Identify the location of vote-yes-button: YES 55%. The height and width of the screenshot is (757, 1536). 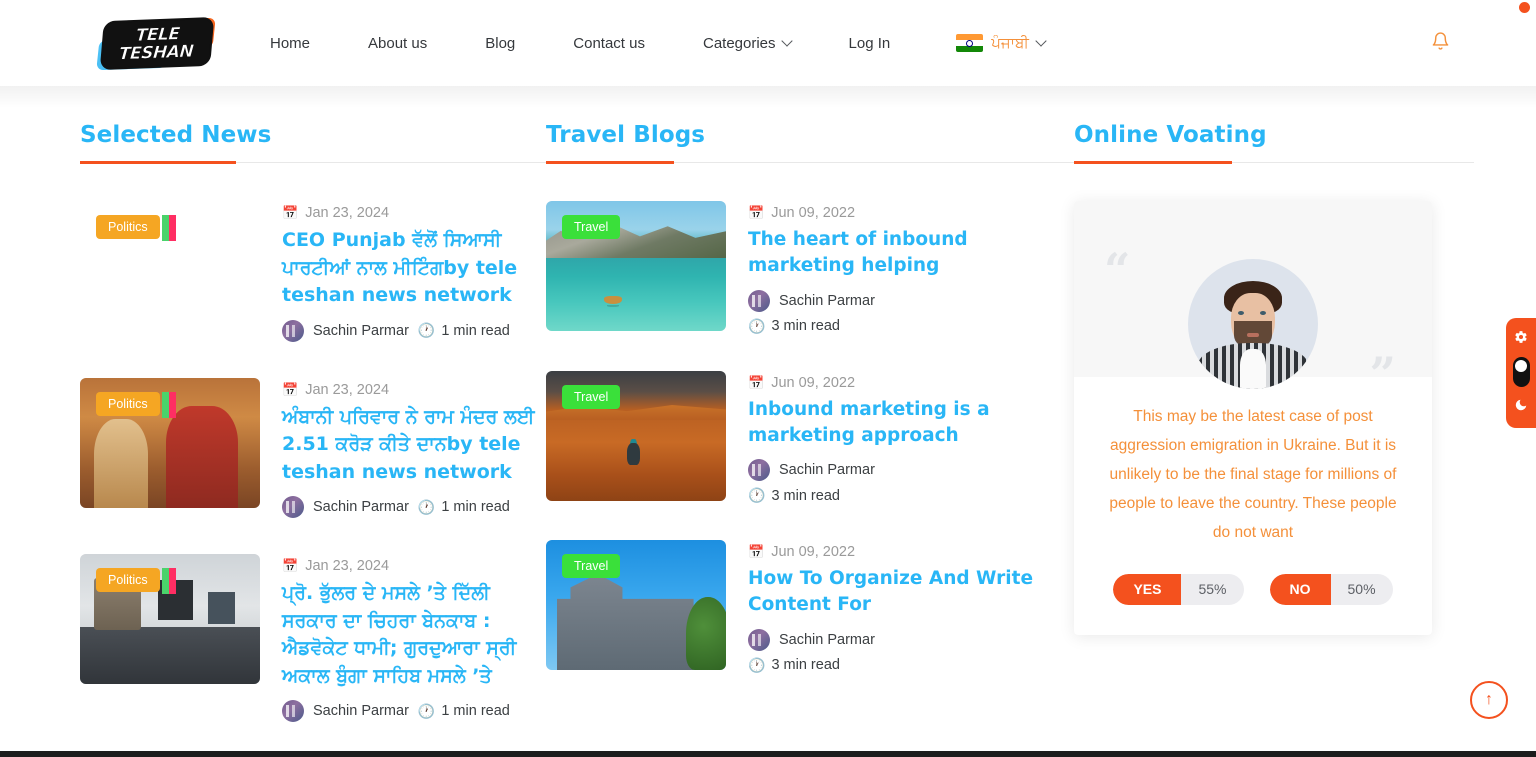
(1178, 589).